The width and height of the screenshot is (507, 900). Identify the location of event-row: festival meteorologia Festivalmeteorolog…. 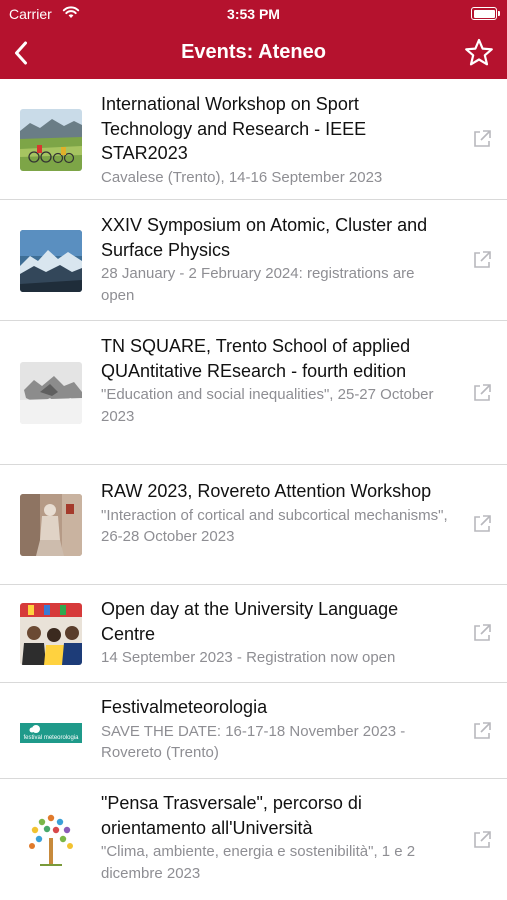
(253, 731).